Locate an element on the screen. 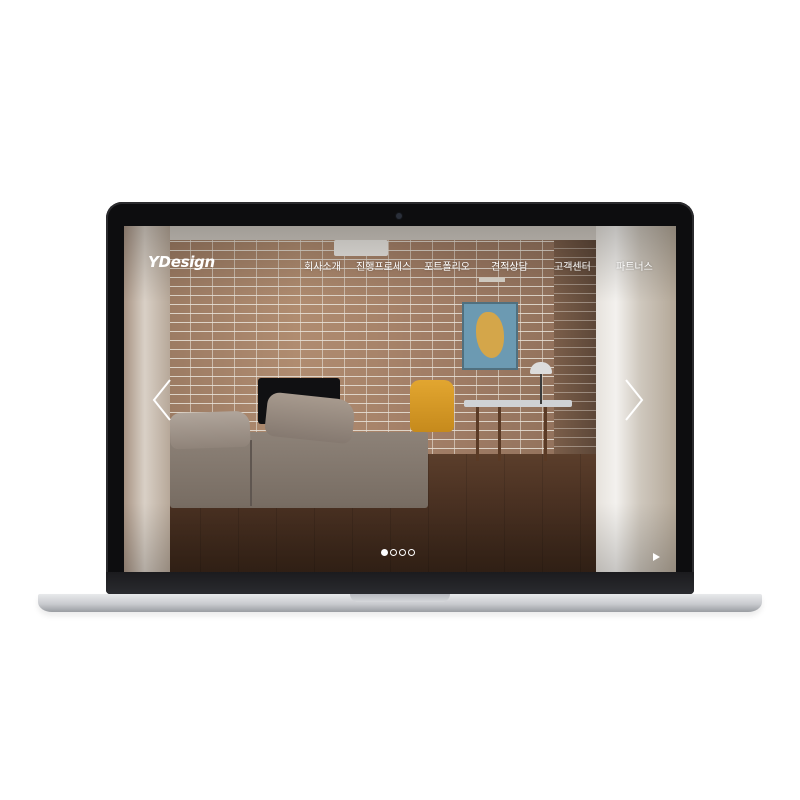 Image resolution: width=800 pixels, height=800 pixels. site-header: YDesign 회사소개 진행프로세스 포트폴리오 견적상담 고객센터 파트너스 is located at coordinates (400, 264).